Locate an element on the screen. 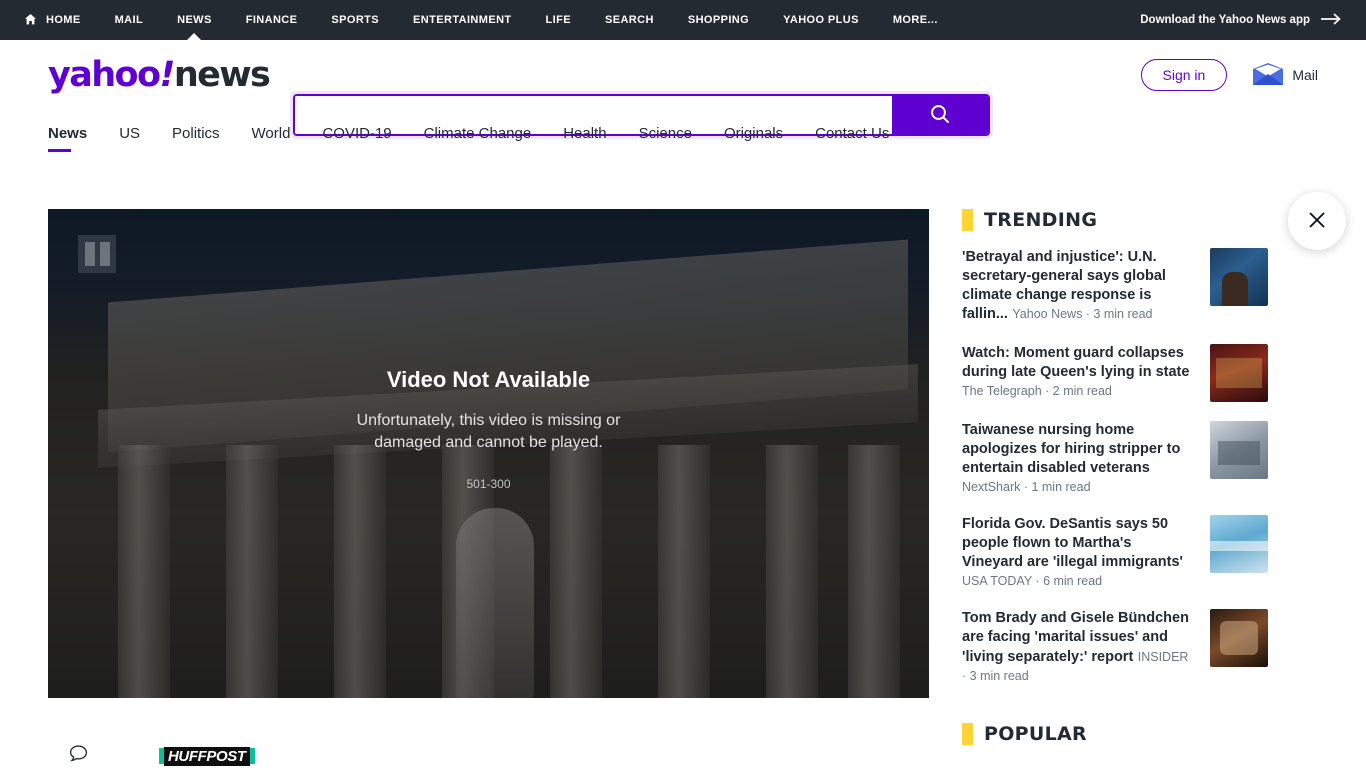 This screenshot has height=768, width=1366. trending-item-meta: Yahoo News · 3 min read is located at coordinates (1082, 314).